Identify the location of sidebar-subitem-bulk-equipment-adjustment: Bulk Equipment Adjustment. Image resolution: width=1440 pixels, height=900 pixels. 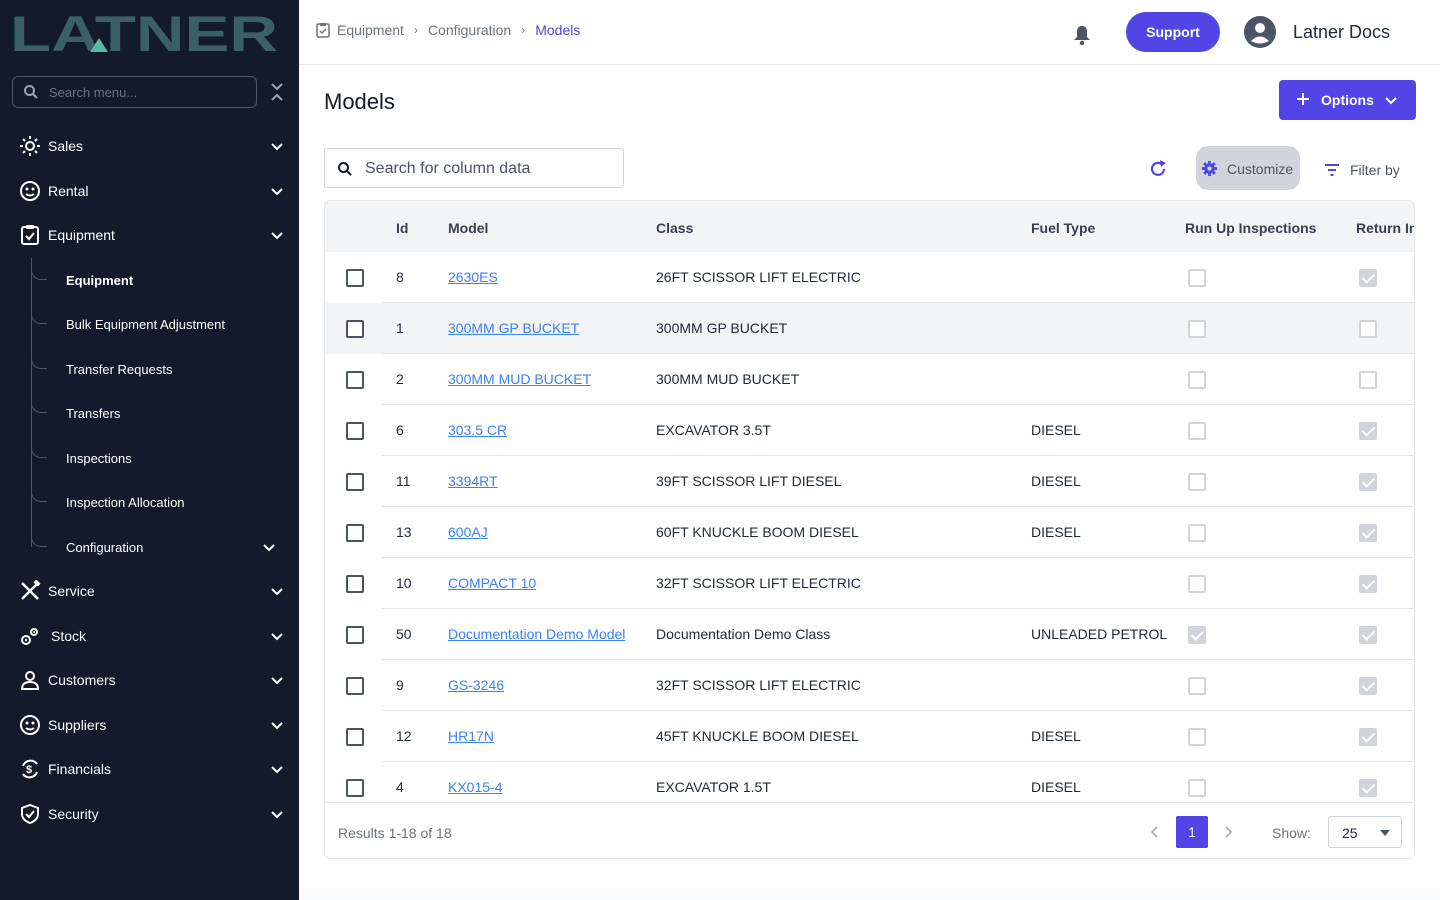
(165, 324).